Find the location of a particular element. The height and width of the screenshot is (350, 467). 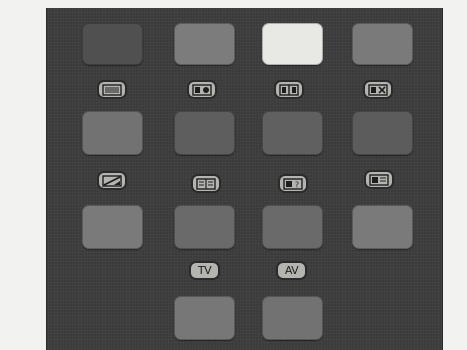

teletext-button is located at coordinates (112, 89).